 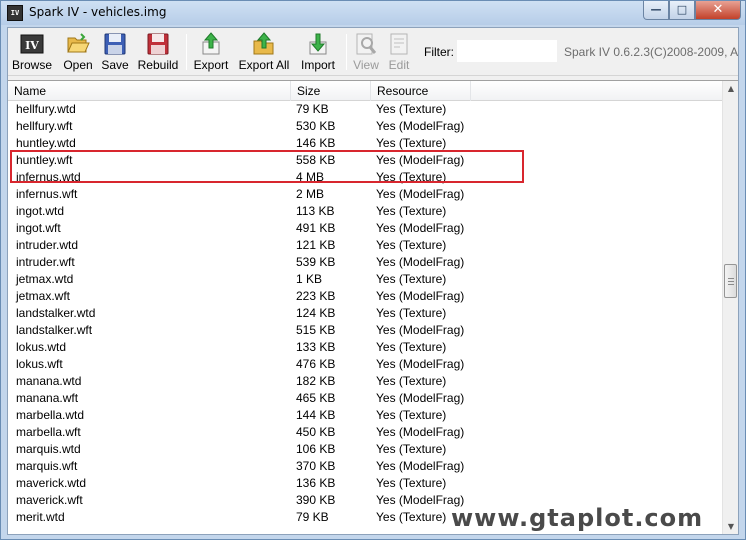 What do you see at coordinates (15, 13) in the screenshot?
I see `app-icon: IV` at bounding box center [15, 13].